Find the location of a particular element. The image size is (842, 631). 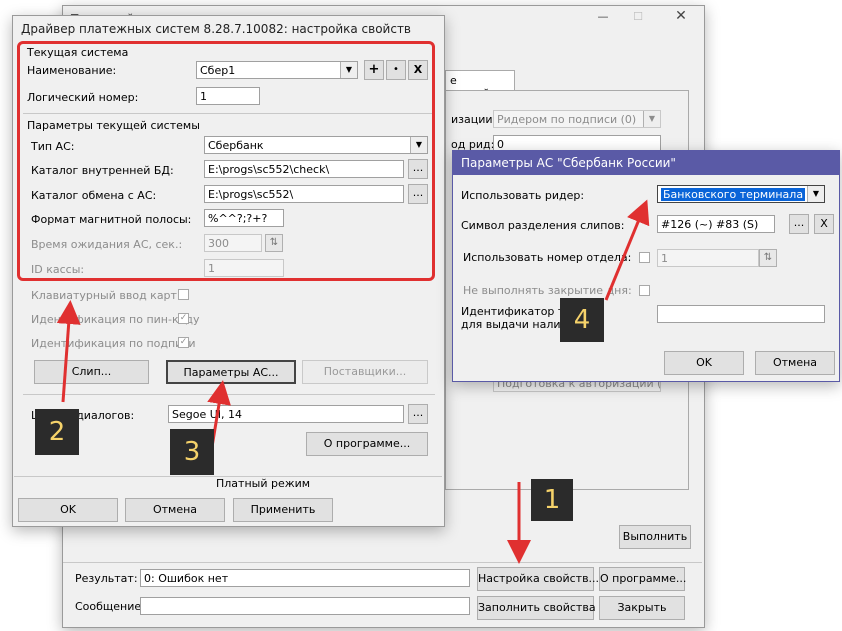

callout-2: 2 is located at coordinates (57, 432).